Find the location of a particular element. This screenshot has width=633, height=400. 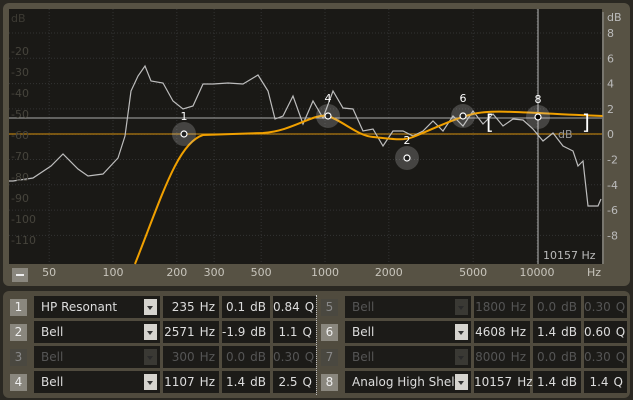

band-node-label: 1 is located at coordinates (184, 116).